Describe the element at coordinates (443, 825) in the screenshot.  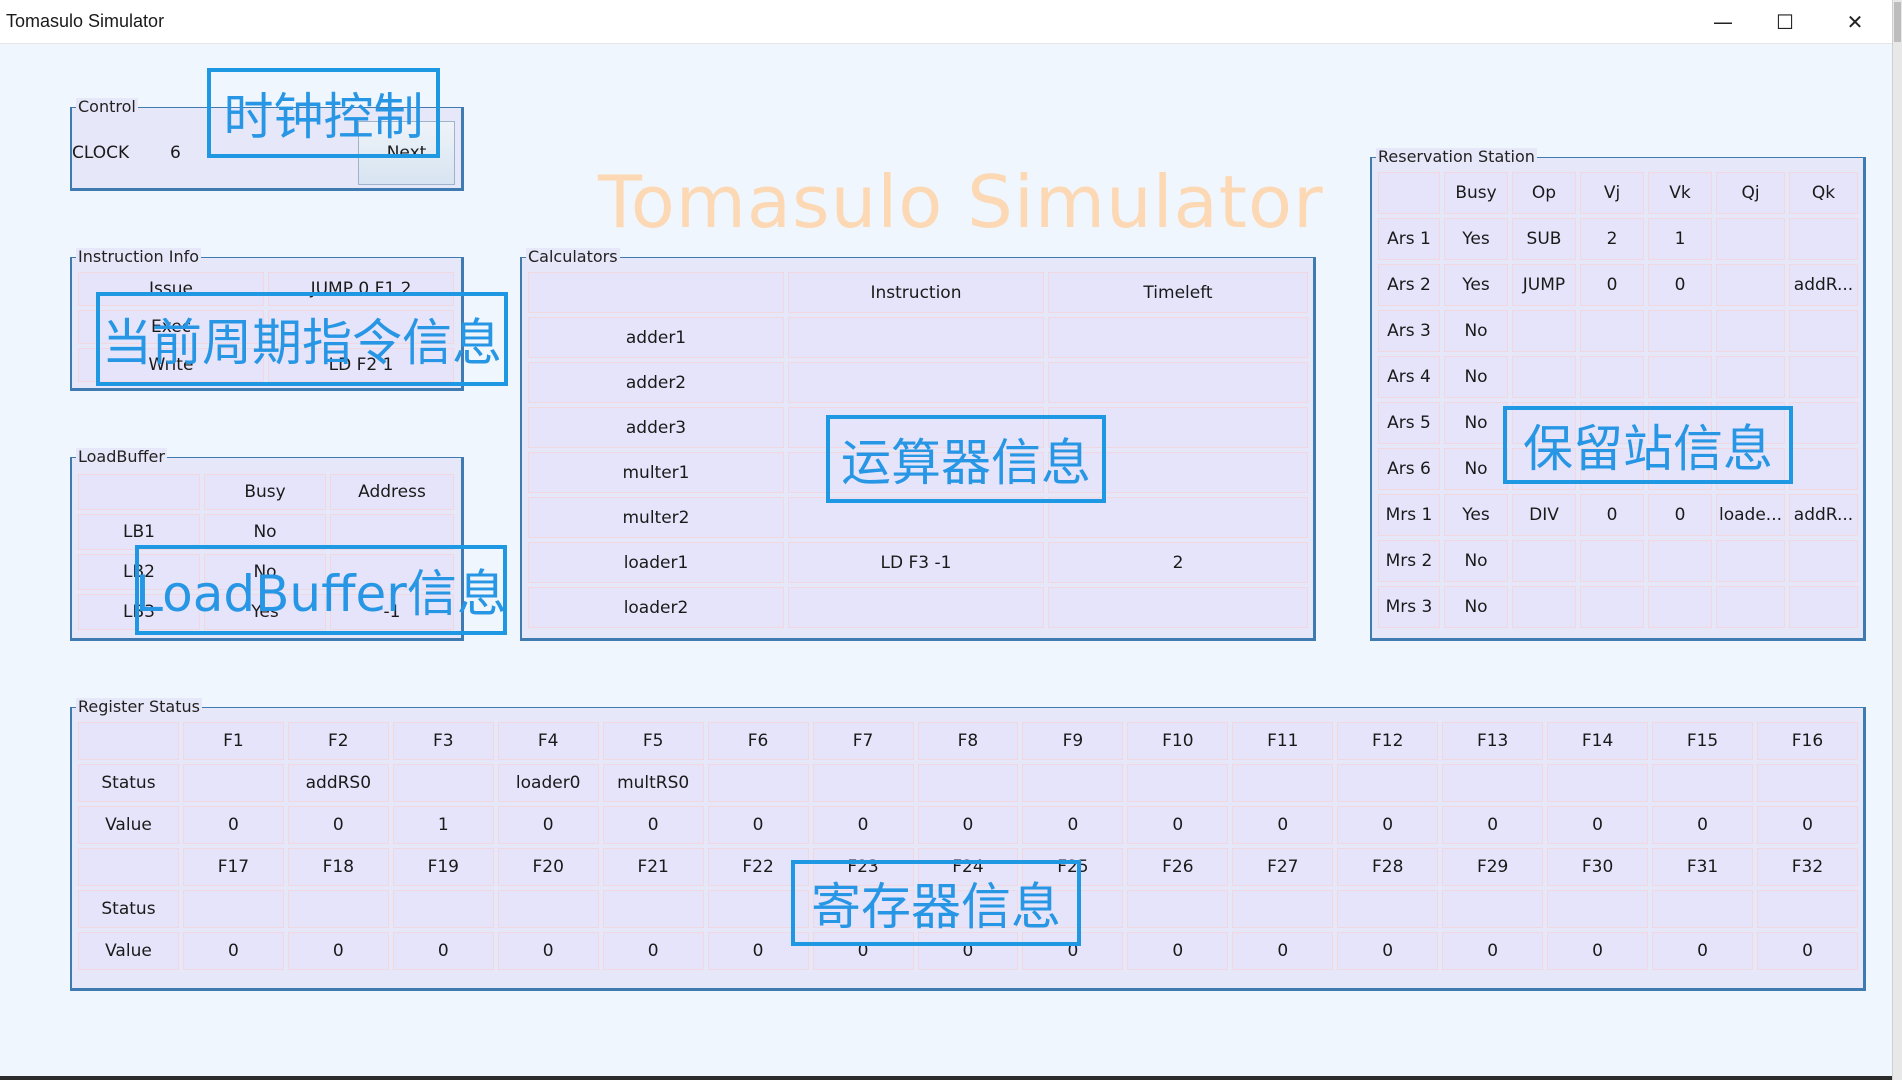
I see `register-cell: 1` at that location.